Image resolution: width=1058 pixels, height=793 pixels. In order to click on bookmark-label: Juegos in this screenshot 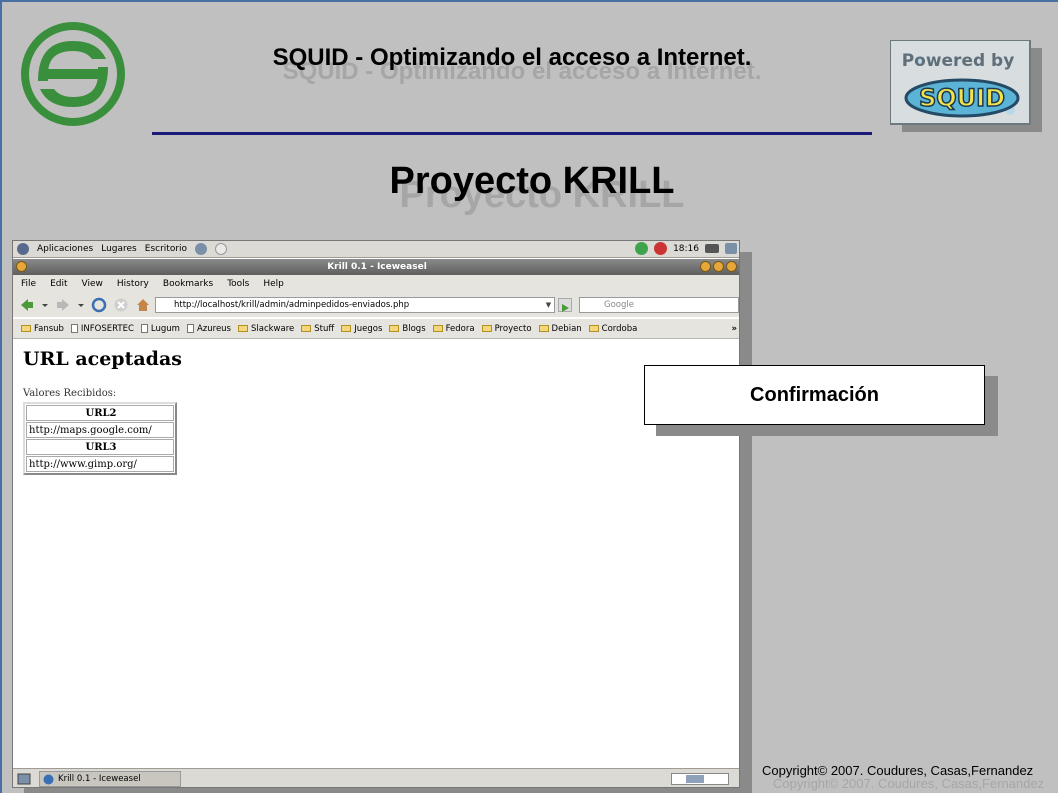, I will do `click(368, 328)`.